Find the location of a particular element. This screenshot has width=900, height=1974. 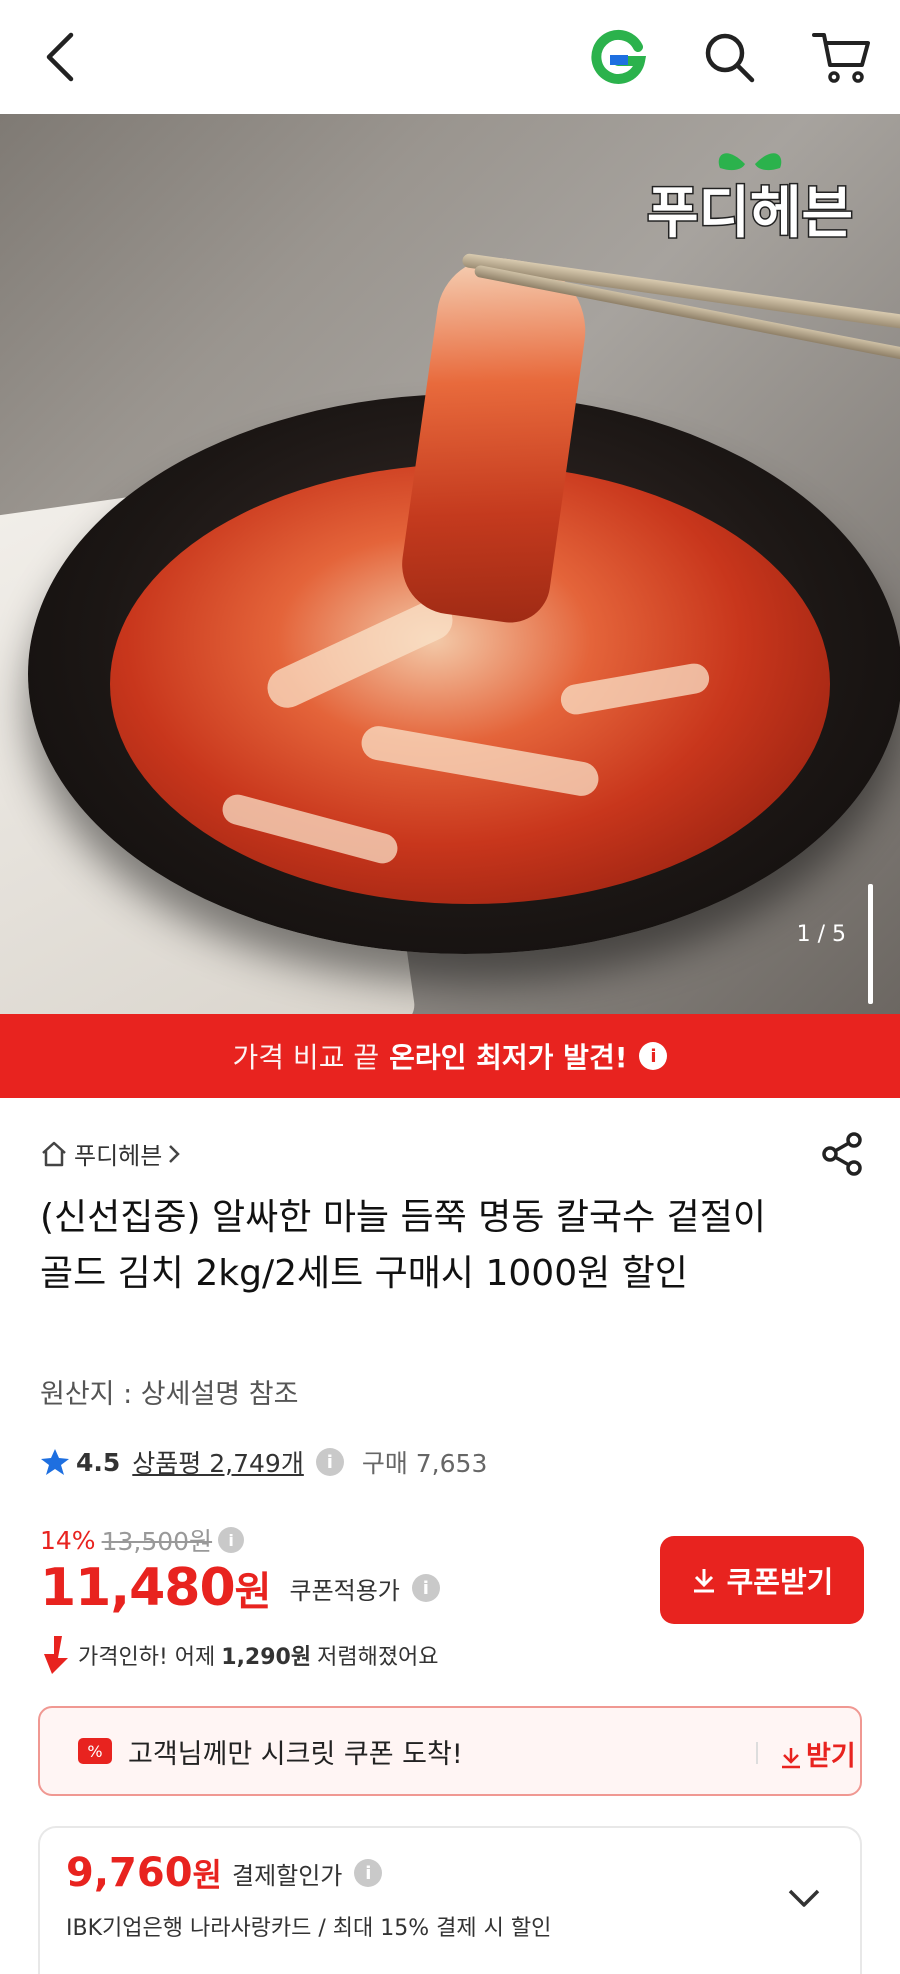

price-drop-prefix: 가격인하! 어제 is located at coordinates (147, 1657).